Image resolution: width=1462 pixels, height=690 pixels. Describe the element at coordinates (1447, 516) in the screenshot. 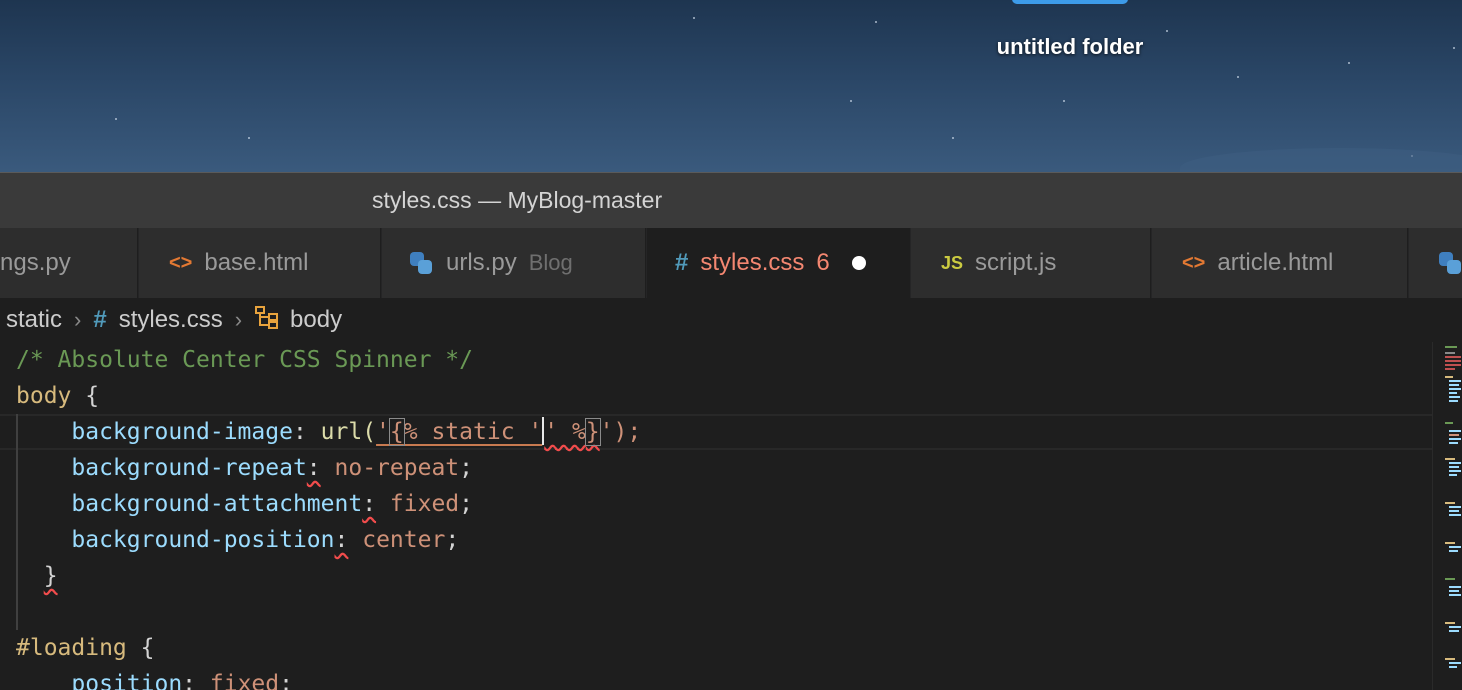

I see `minimap` at that location.